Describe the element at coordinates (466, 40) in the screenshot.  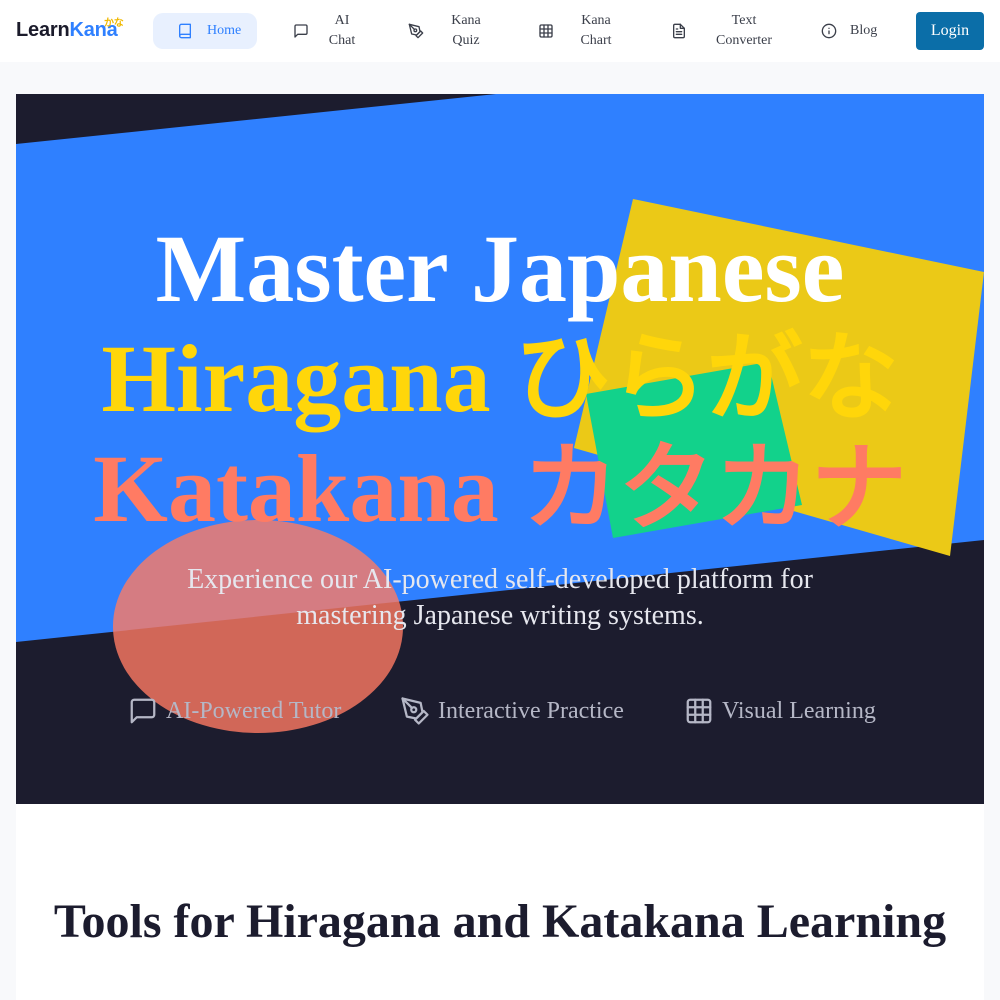
I see `nav-kana-quiz-line2: Quiz` at that location.